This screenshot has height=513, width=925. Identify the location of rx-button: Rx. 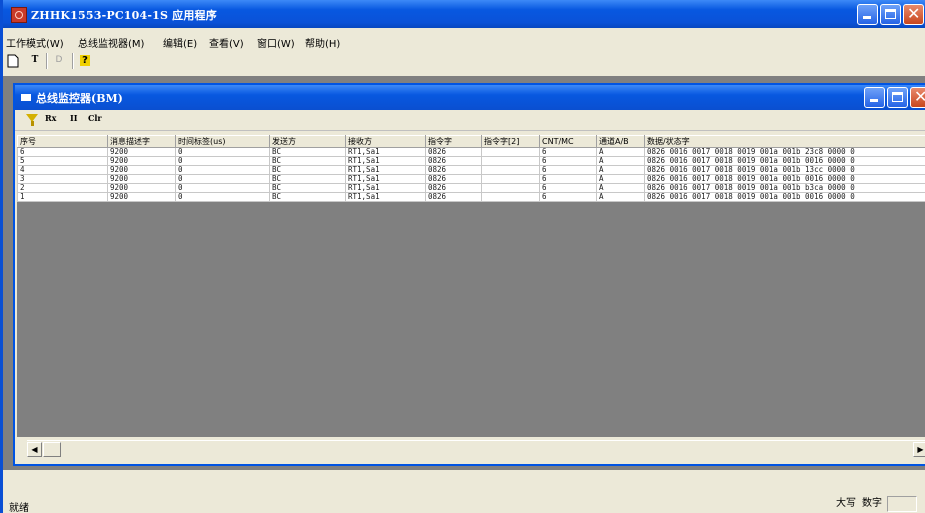
(50, 118).